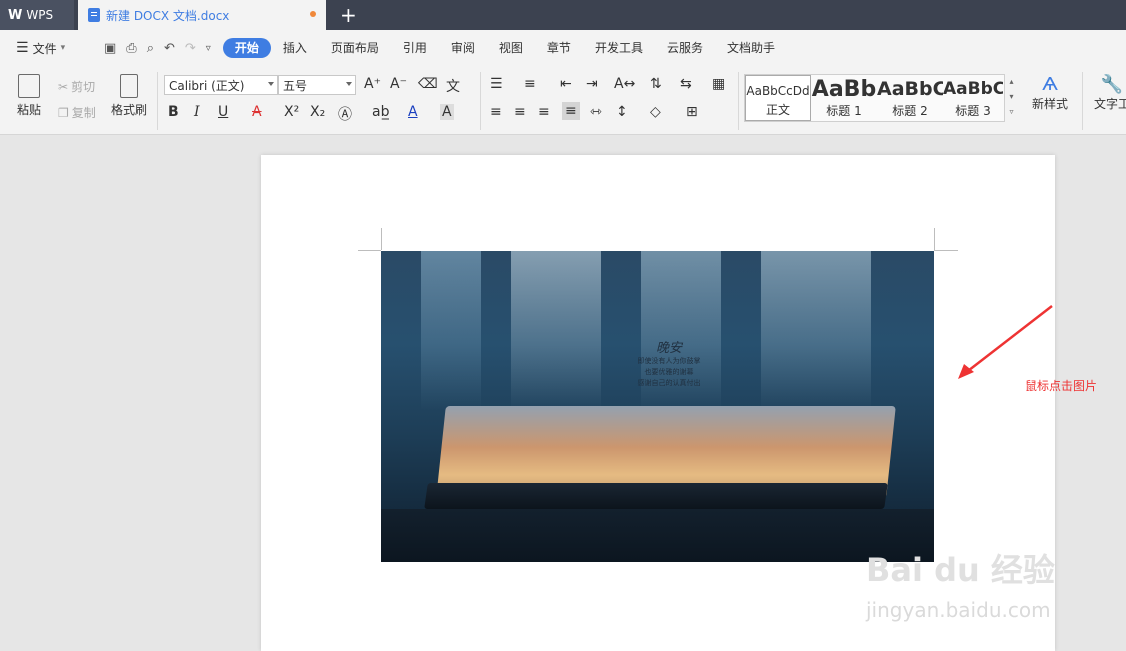  I want to click on tab-references: 引用, so click(415, 48).